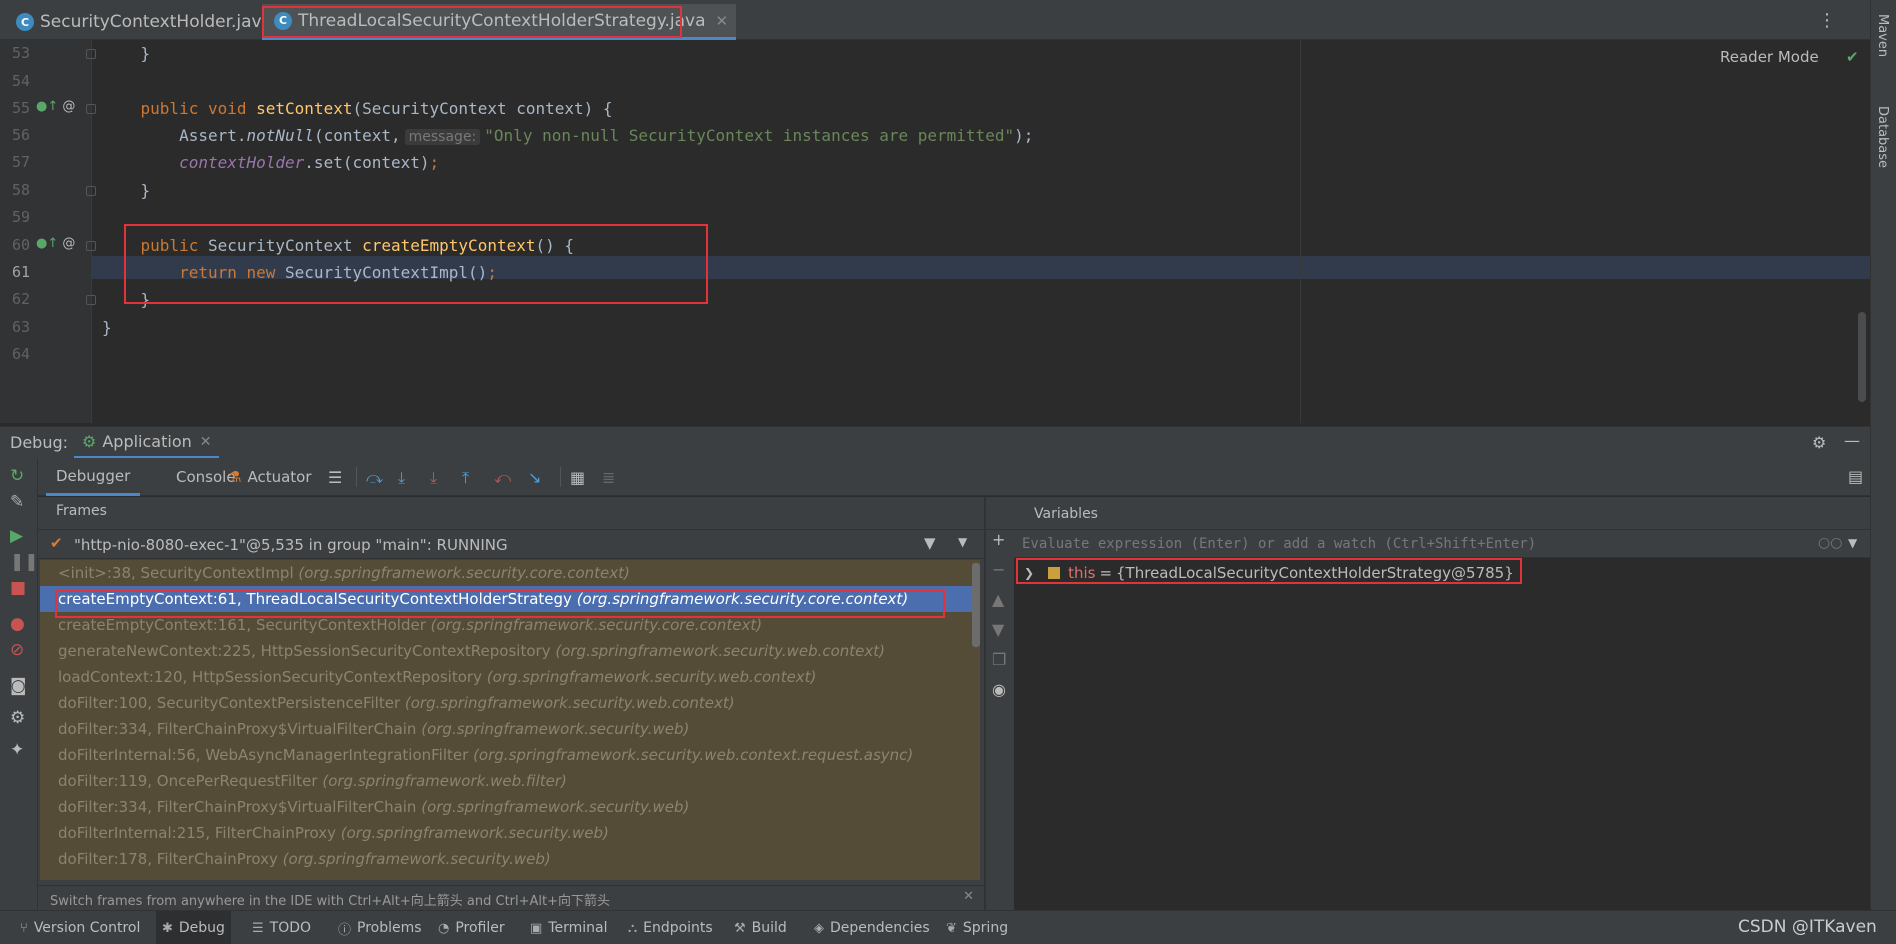  What do you see at coordinates (374, 478) in the screenshot?
I see `step-over-icon: ⤼` at bounding box center [374, 478].